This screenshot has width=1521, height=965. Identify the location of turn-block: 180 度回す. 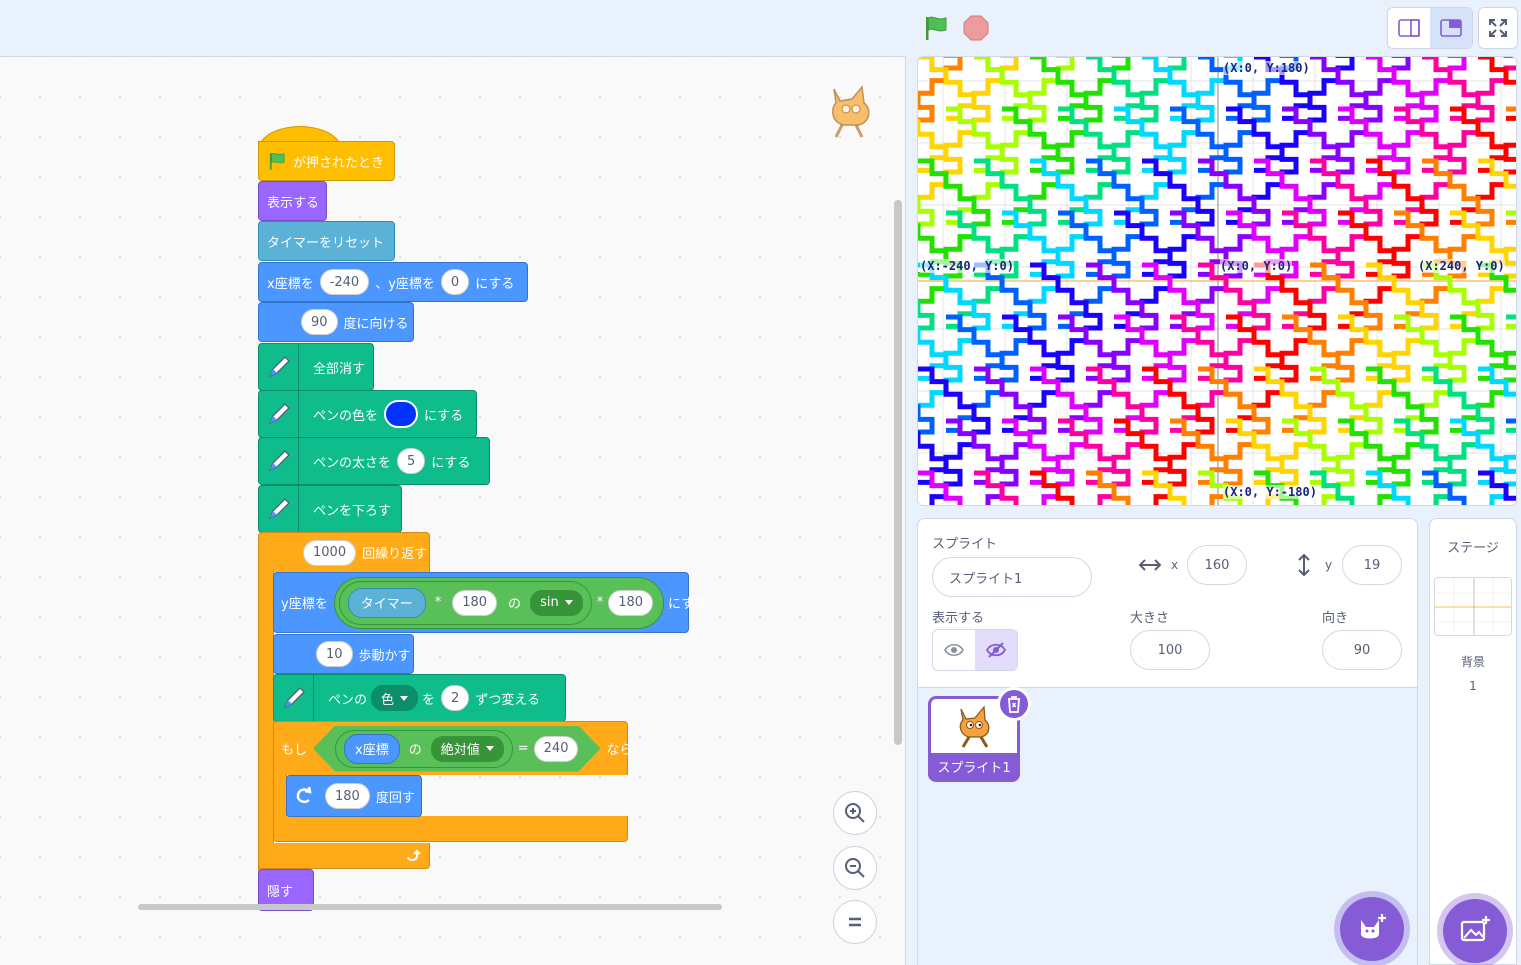
(354, 796).